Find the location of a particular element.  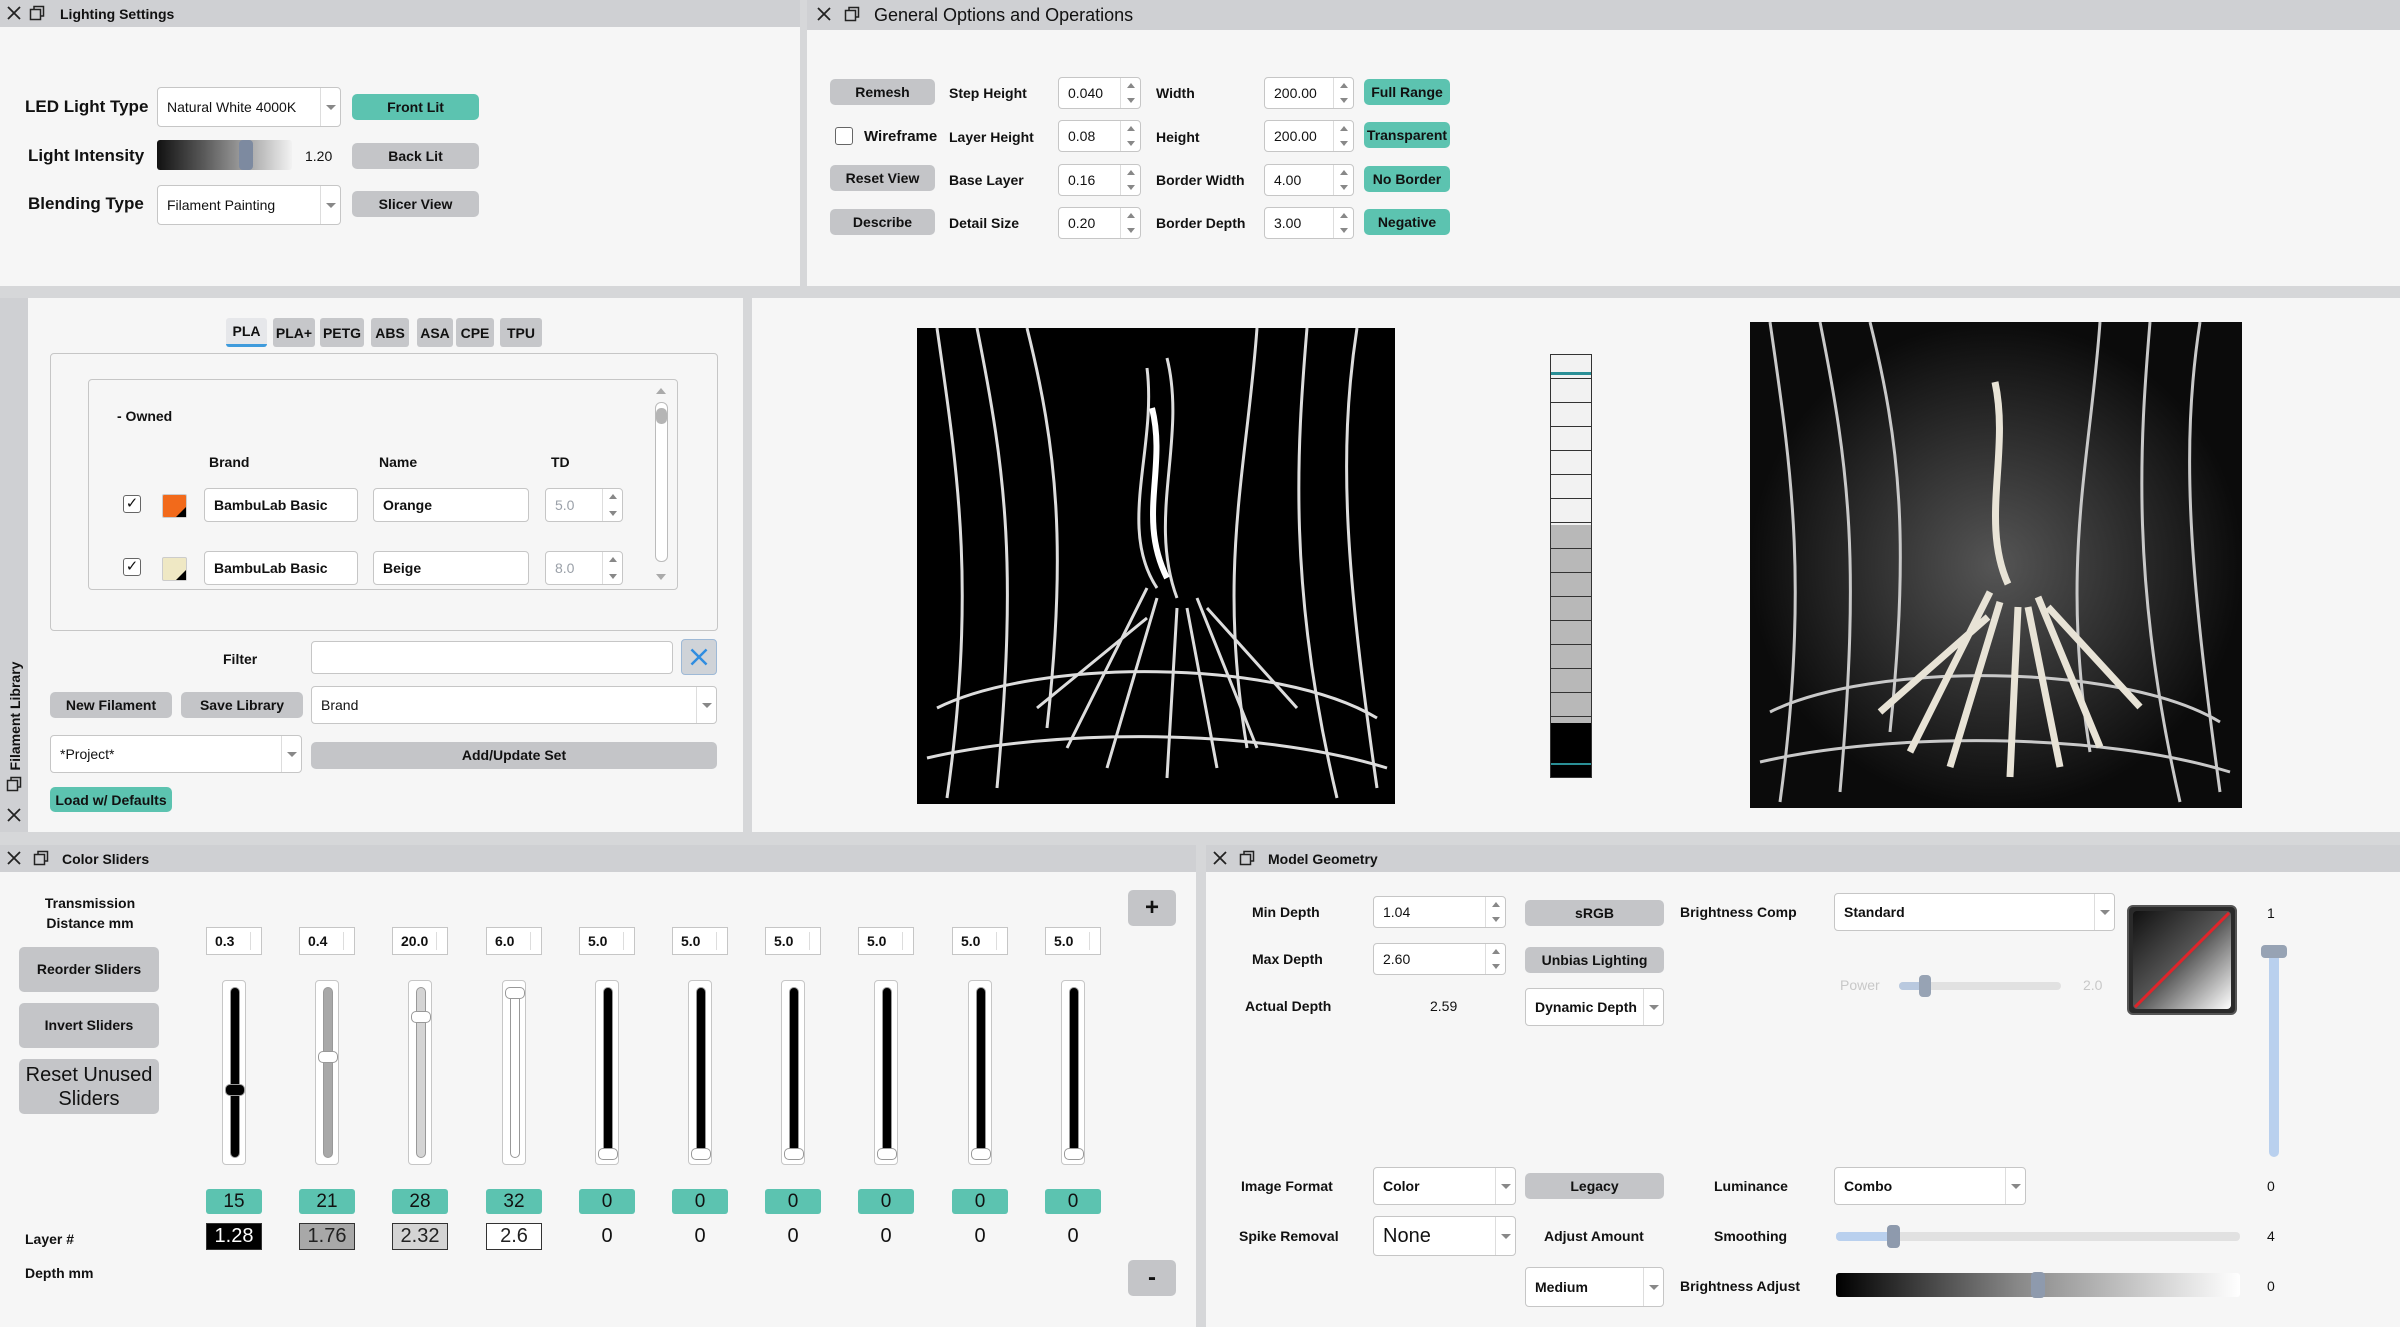

filament-color-swatch is located at coordinates (174, 569).